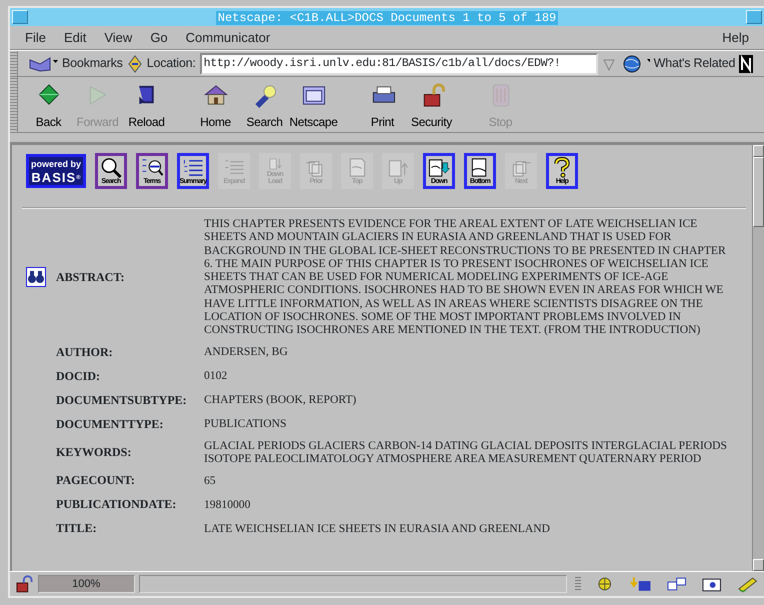 The height and width of the screenshot is (605, 764). What do you see at coordinates (117, 505) in the screenshot?
I see `field-label: PUBLICATIONDATE:` at bounding box center [117, 505].